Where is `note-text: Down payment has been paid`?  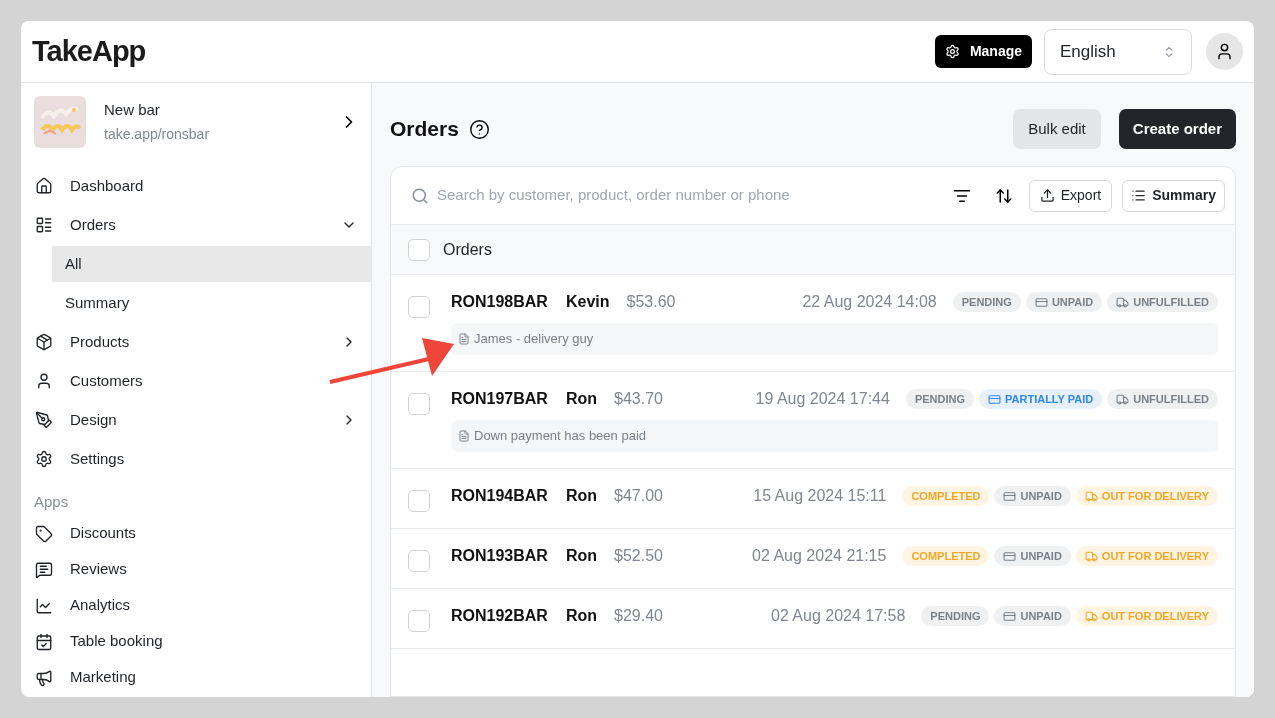
note-text: Down payment has been paid is located at coordinates (560, 436).